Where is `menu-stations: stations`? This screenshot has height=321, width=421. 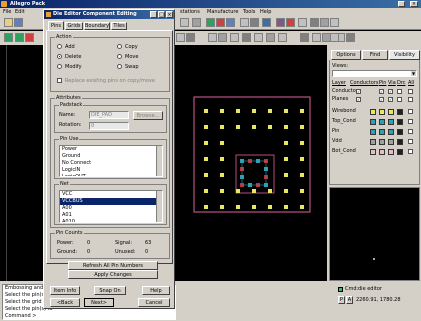
menu-stations: stations is located at coordinates (190, 12).